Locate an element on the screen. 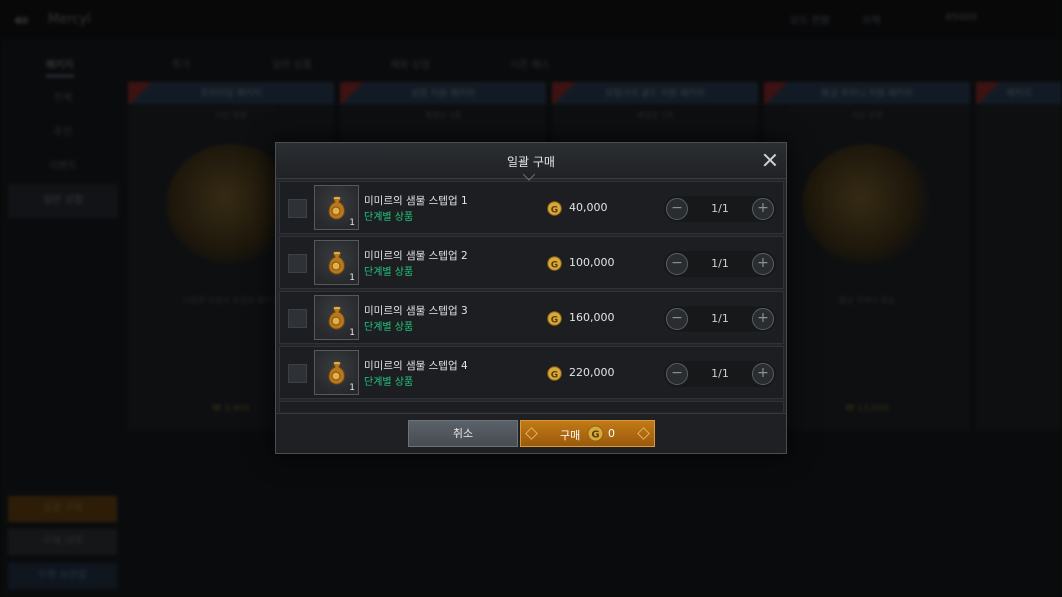  item-price: 100,000 is located at coordinates (592, 262).